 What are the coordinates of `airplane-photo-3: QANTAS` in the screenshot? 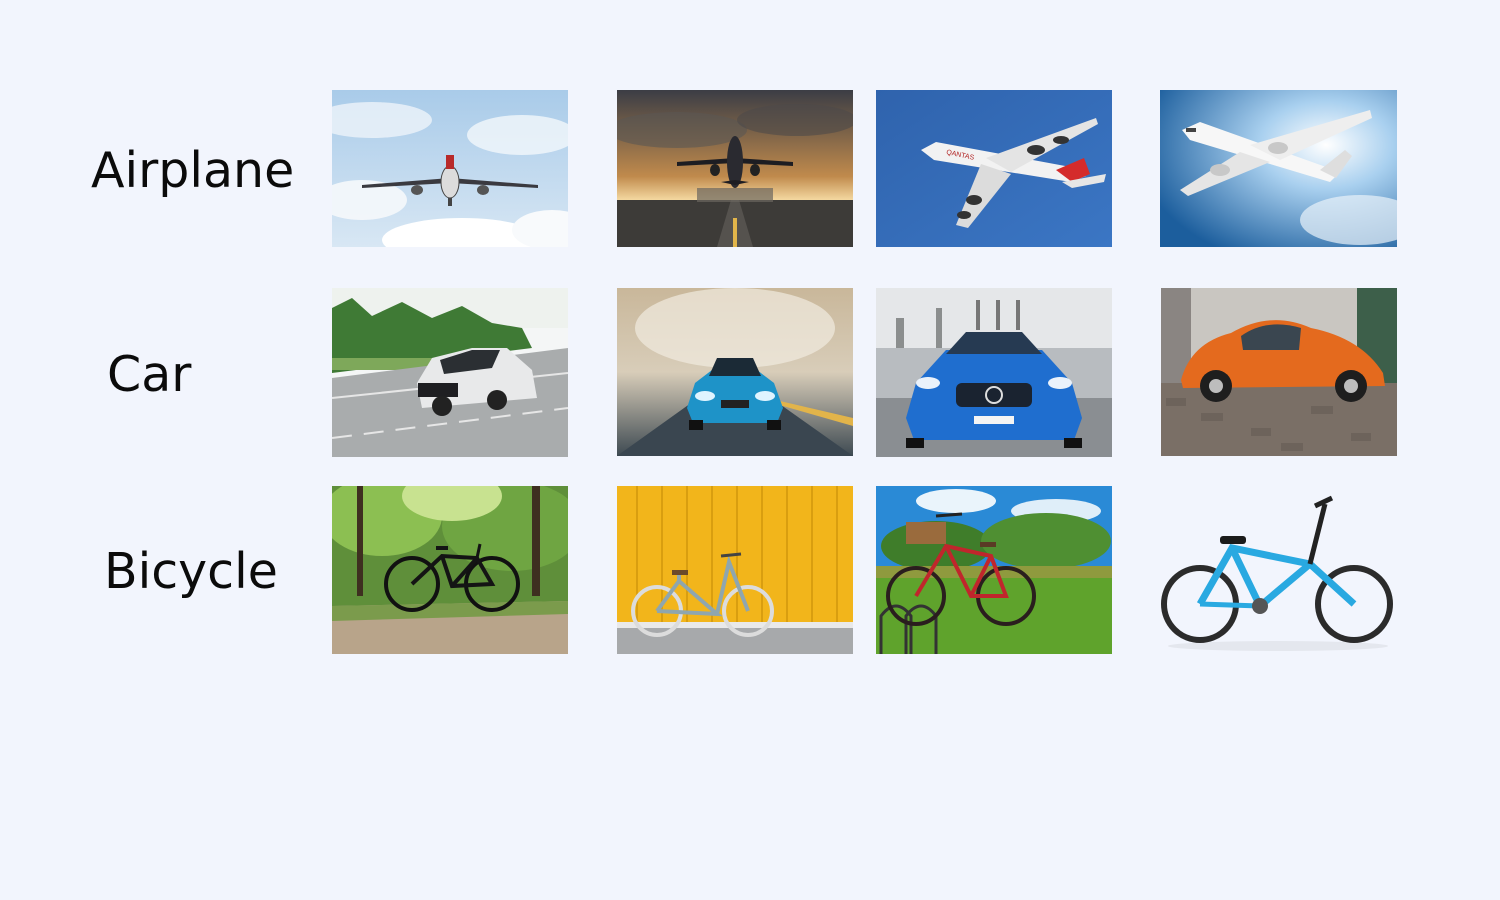 It's located at (994, 168).